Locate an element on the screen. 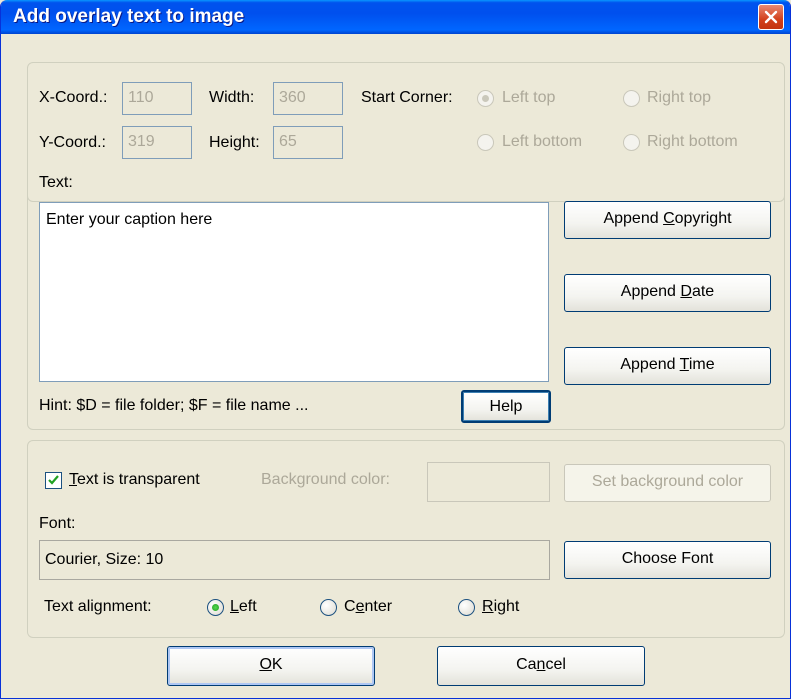  y-coord-label: Y-Coord.: is located at coordinates (72, 142).